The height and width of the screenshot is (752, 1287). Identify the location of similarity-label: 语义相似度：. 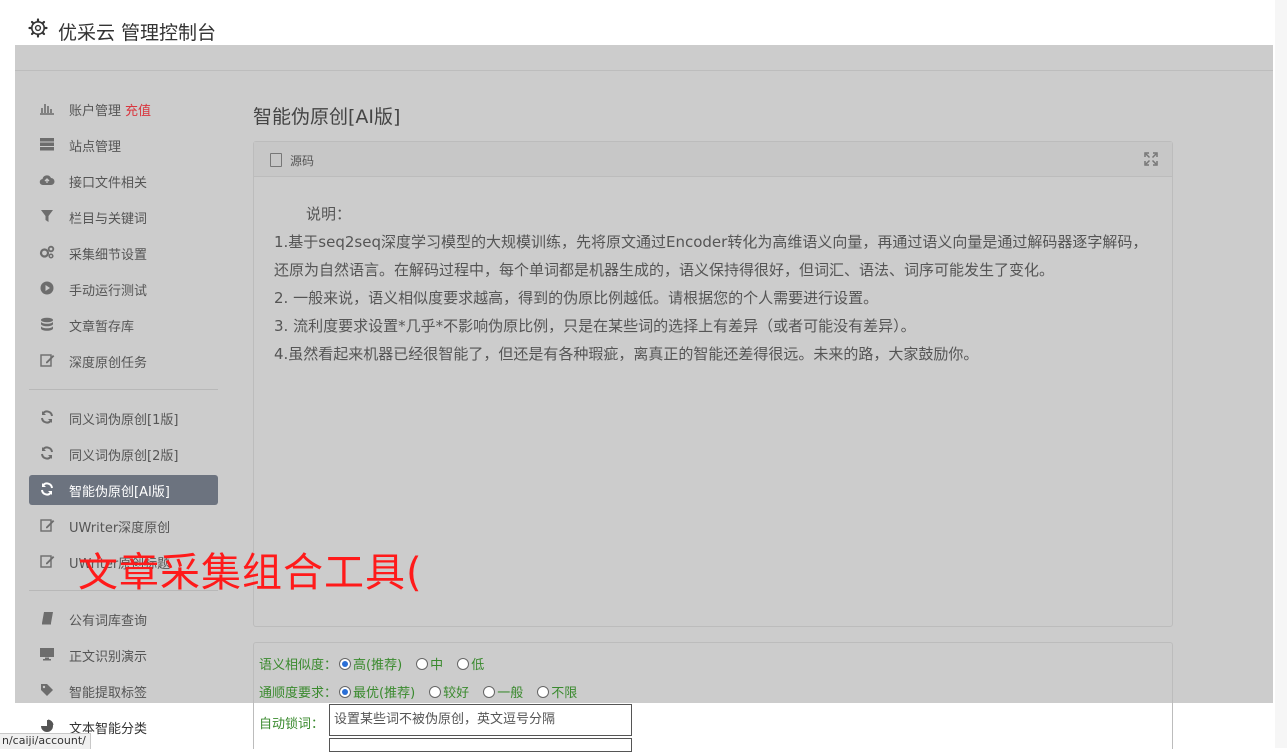
(298, 665).